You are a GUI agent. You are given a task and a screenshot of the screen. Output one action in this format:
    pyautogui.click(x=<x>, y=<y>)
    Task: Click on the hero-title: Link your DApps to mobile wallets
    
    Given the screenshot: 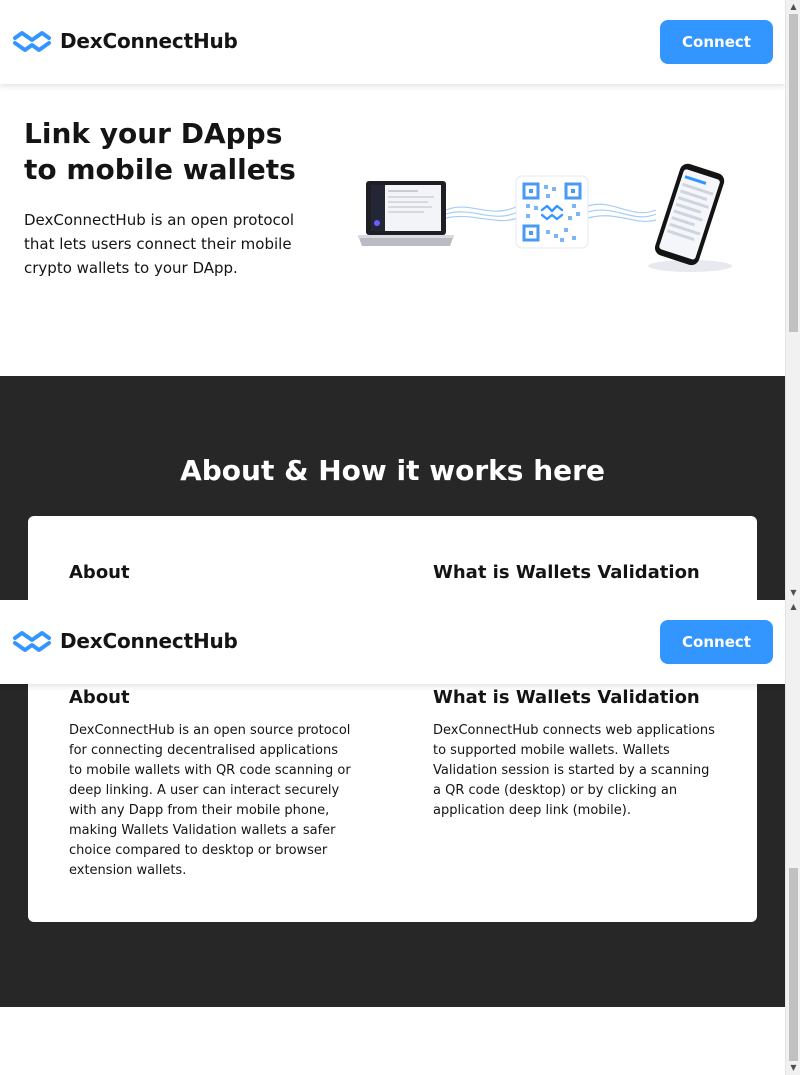 What is the action you would take?
    pyautogui.click(x=160, y=151)
    